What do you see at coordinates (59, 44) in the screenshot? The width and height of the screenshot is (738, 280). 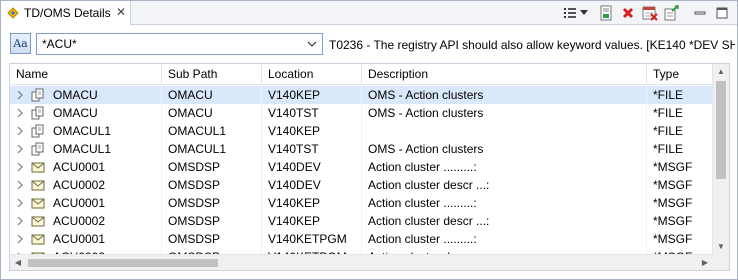 I see `filter-input: *ACU*` at bounding box center [59, 44].